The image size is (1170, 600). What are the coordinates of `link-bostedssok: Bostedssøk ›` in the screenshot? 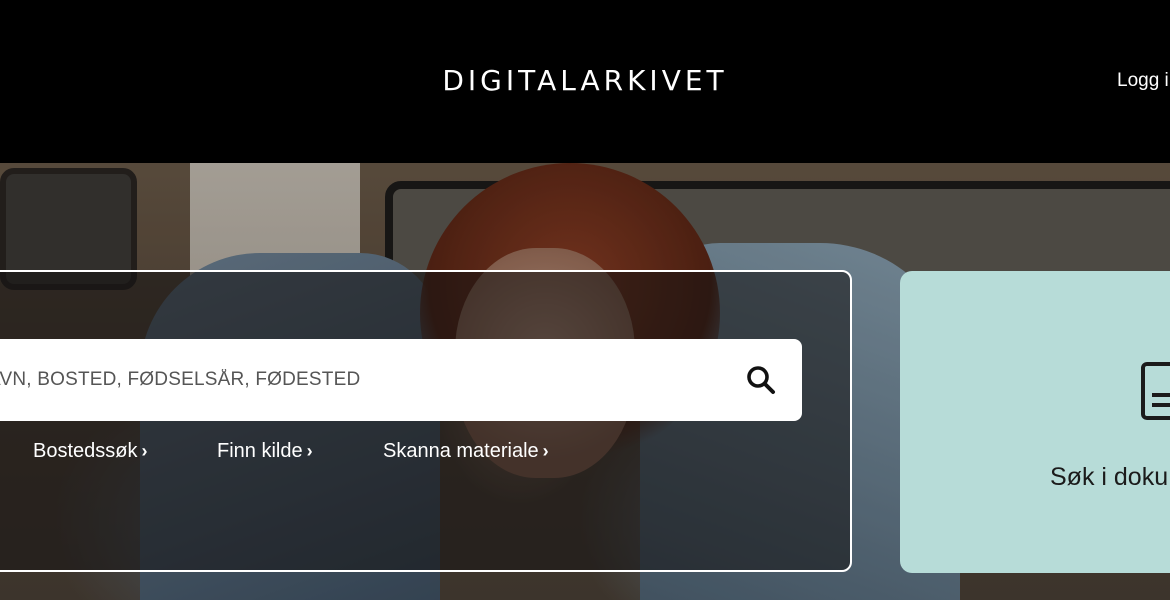 It's located at (90, 451).